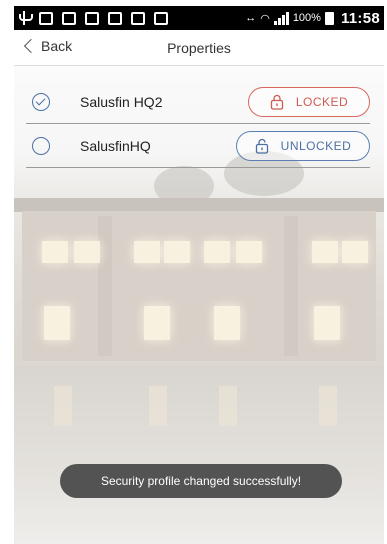 The width and height of the screenshot is (387, 544). What do you see at coordinates (265, 18) in the screenshot?
I see `wifi-icon: ◠` at bounding box center [265, 18].